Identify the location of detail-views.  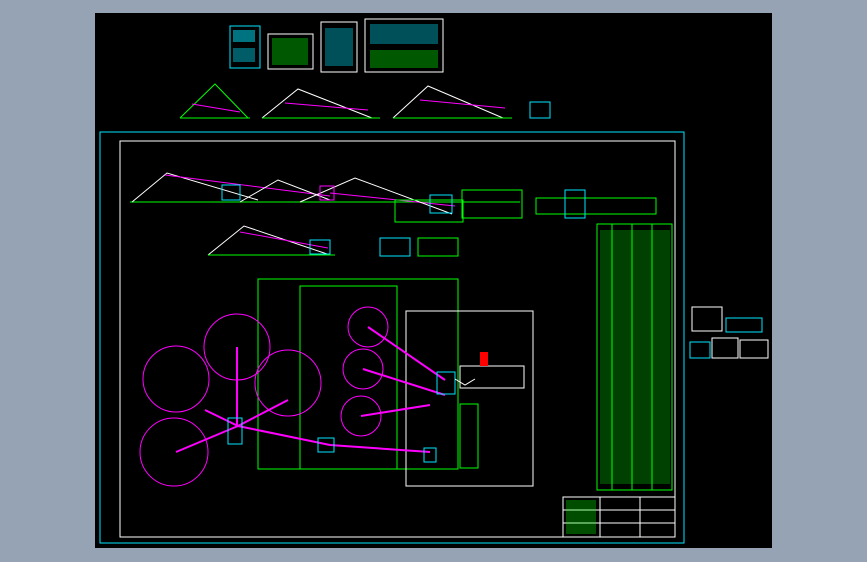
(336, 45).